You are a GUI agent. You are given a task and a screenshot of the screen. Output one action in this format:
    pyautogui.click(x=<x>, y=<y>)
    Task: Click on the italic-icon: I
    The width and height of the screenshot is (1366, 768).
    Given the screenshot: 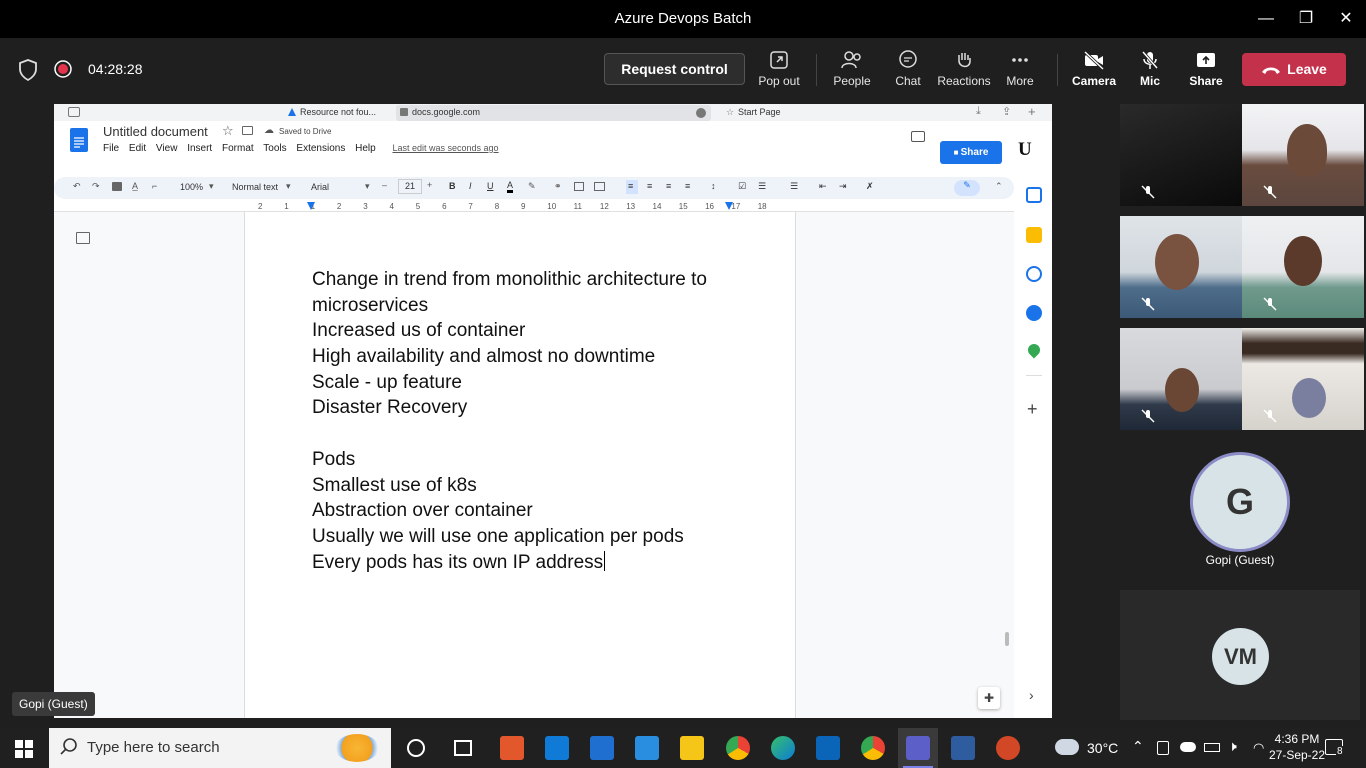 What is the action you would take?
    pyautogui.click(x=470, y=186)
    